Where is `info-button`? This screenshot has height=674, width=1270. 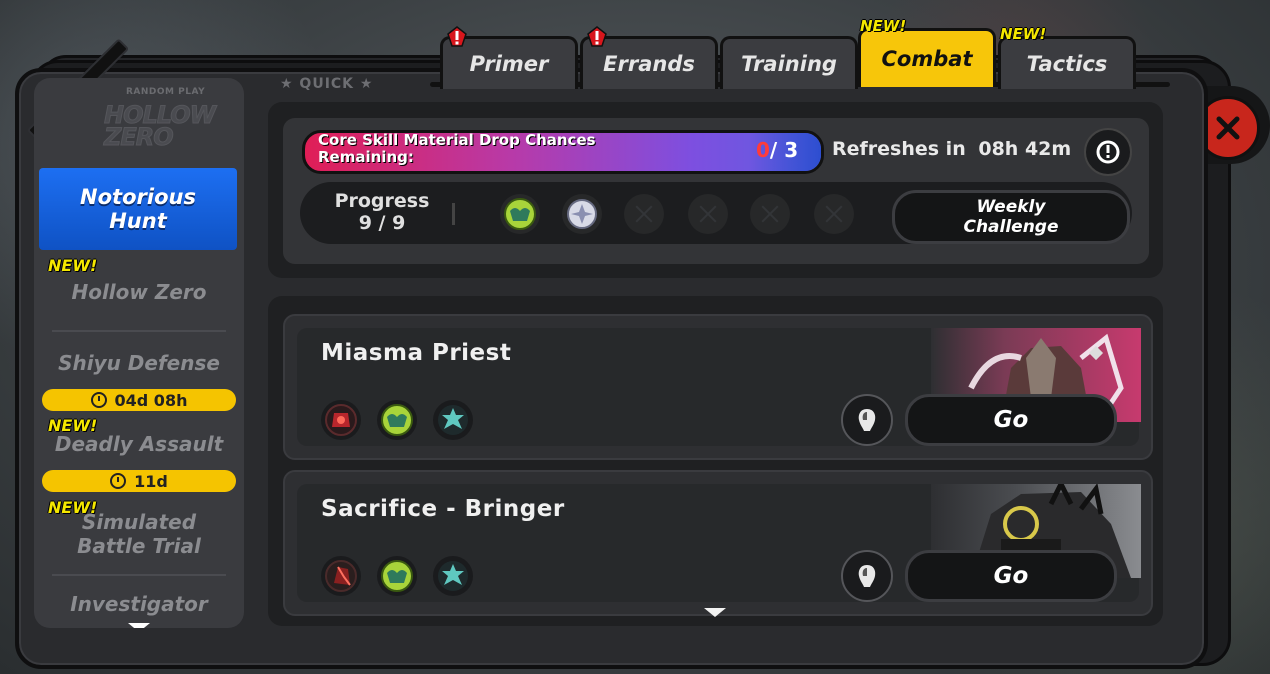
info-button is located at coordinates (1108, 152).